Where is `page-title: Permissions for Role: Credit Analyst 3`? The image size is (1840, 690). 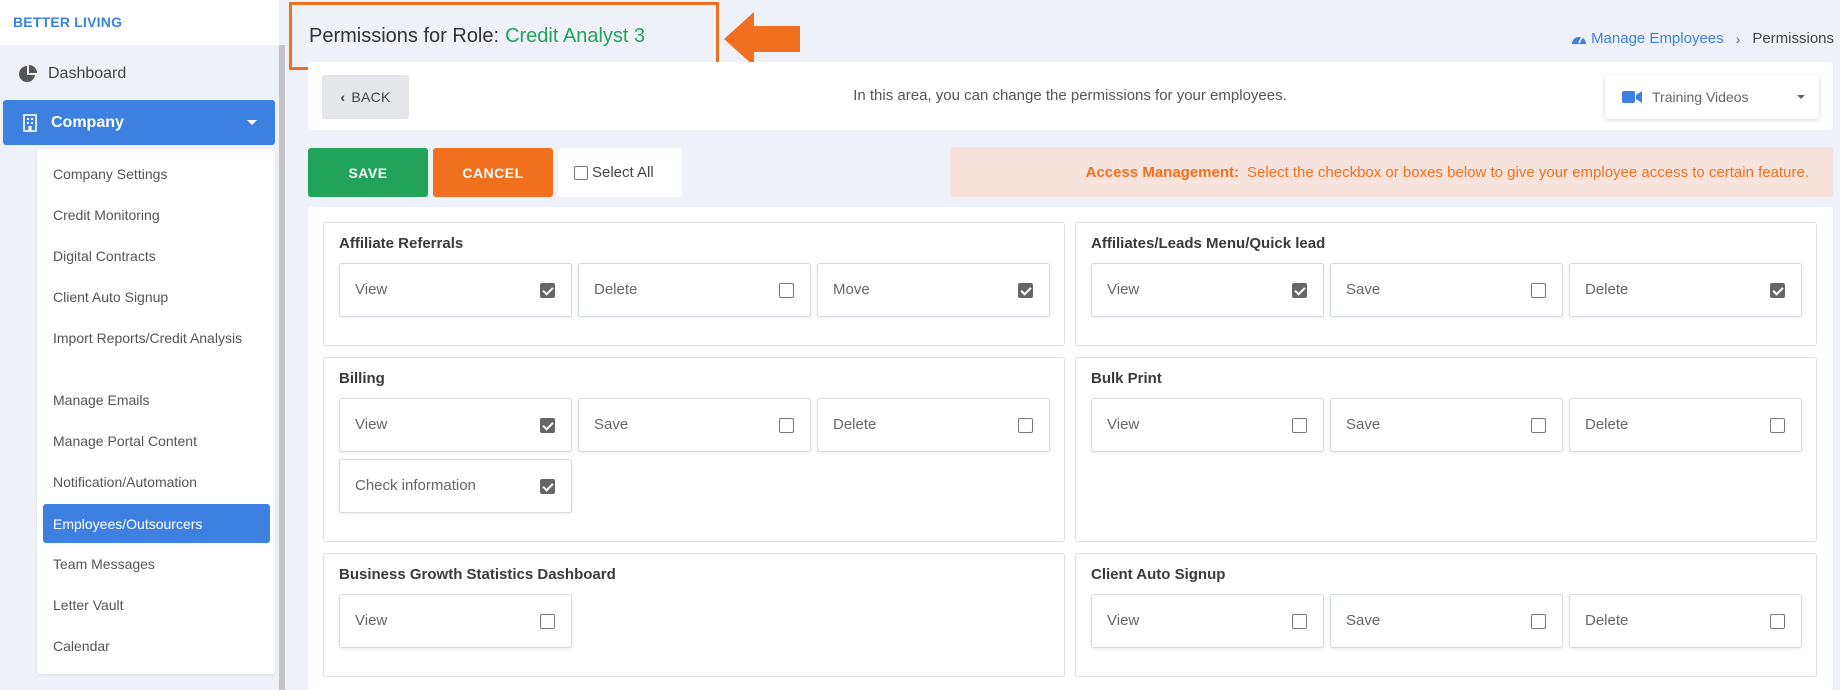
page-title: Permissions for Role: Credit Analyst 3 is located at coordinates (504, 36).